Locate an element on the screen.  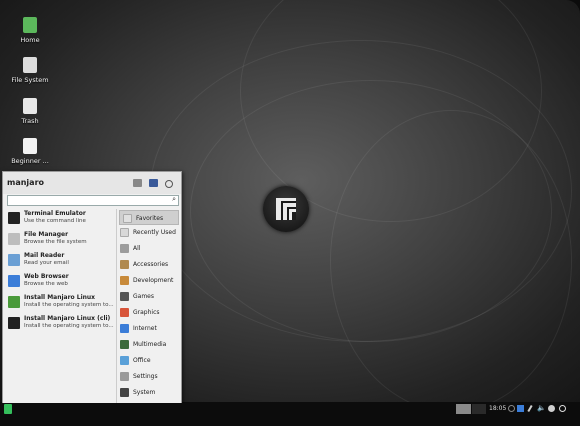
list-item-web-browser: Web Browser Browse the web is located at coordinates (61, 282).